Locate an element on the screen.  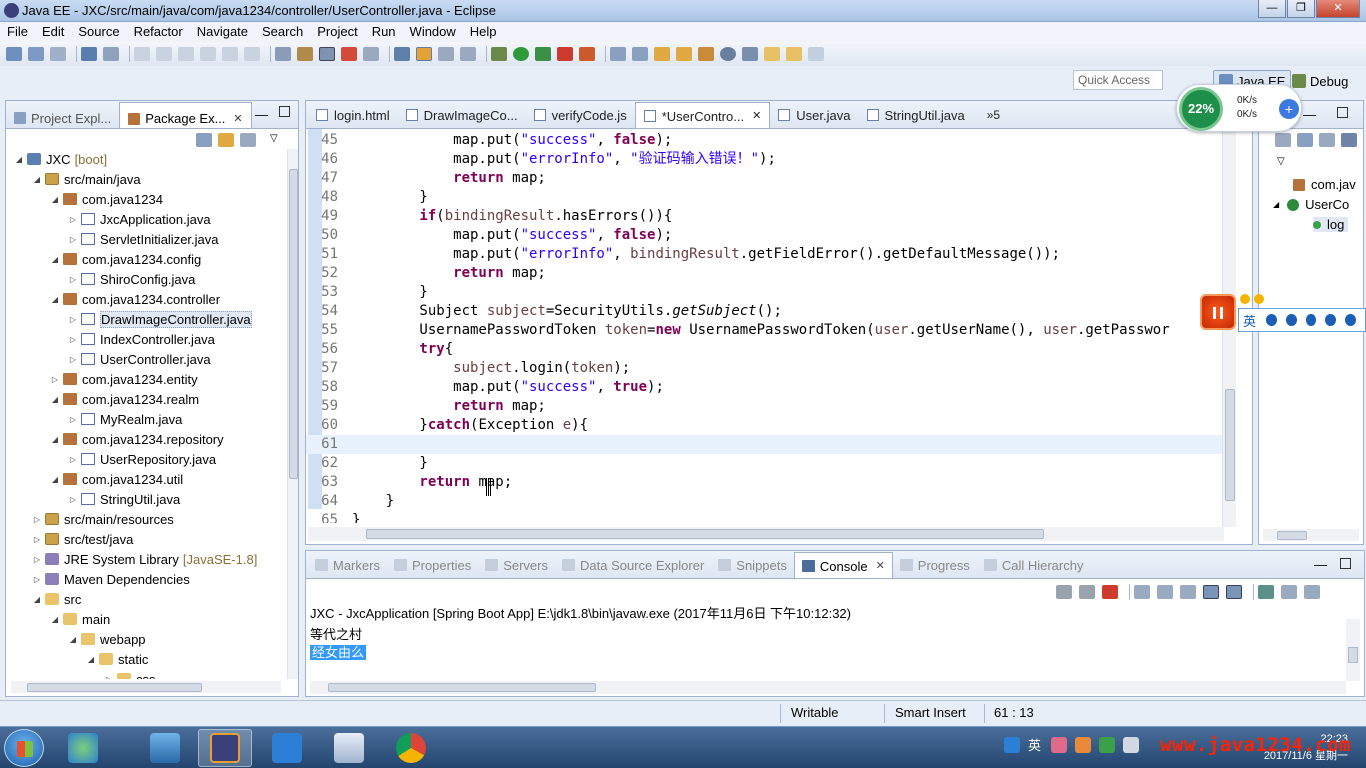
last-edit-icon is located at coordinates (772, 54).